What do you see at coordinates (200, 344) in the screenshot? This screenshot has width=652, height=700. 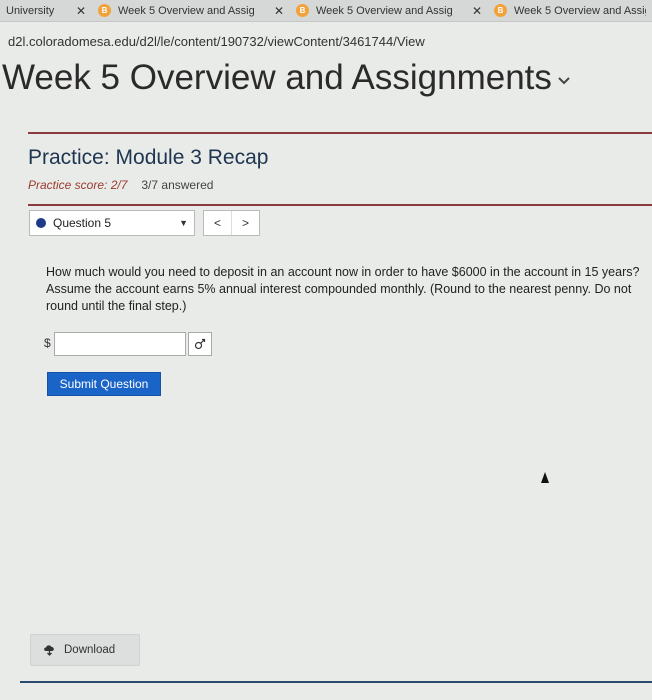 I see `preview-icon` at bounding box center [200, 344].